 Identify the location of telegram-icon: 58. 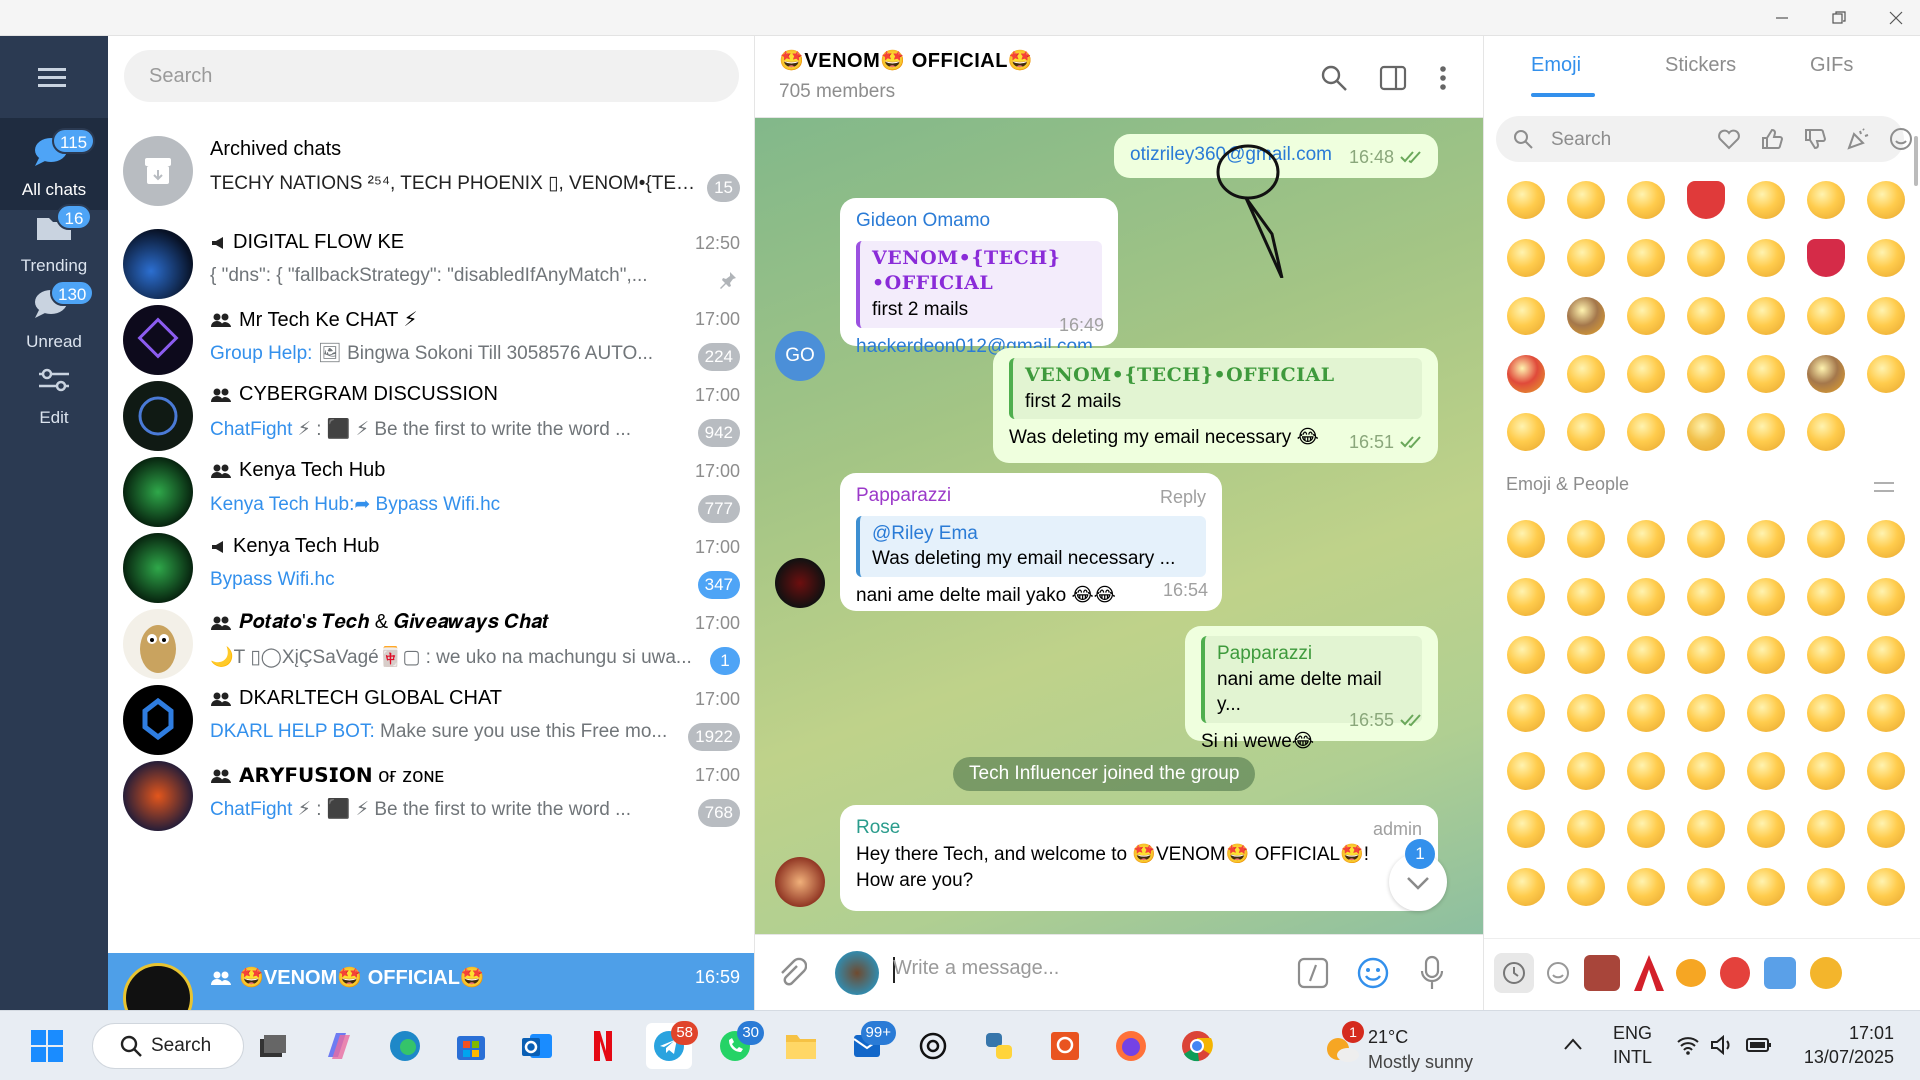
(672, 1045).